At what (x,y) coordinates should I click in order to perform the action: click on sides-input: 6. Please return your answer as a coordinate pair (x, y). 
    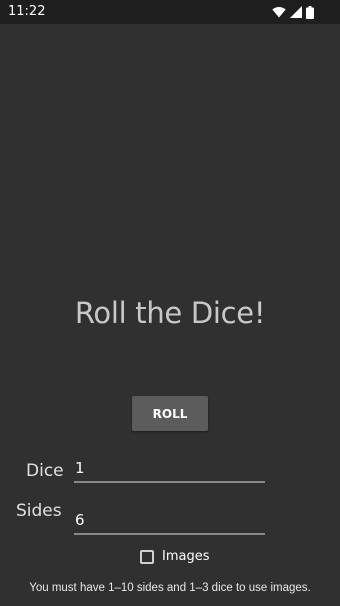
    Looking at the image, I should click on (80, 520).